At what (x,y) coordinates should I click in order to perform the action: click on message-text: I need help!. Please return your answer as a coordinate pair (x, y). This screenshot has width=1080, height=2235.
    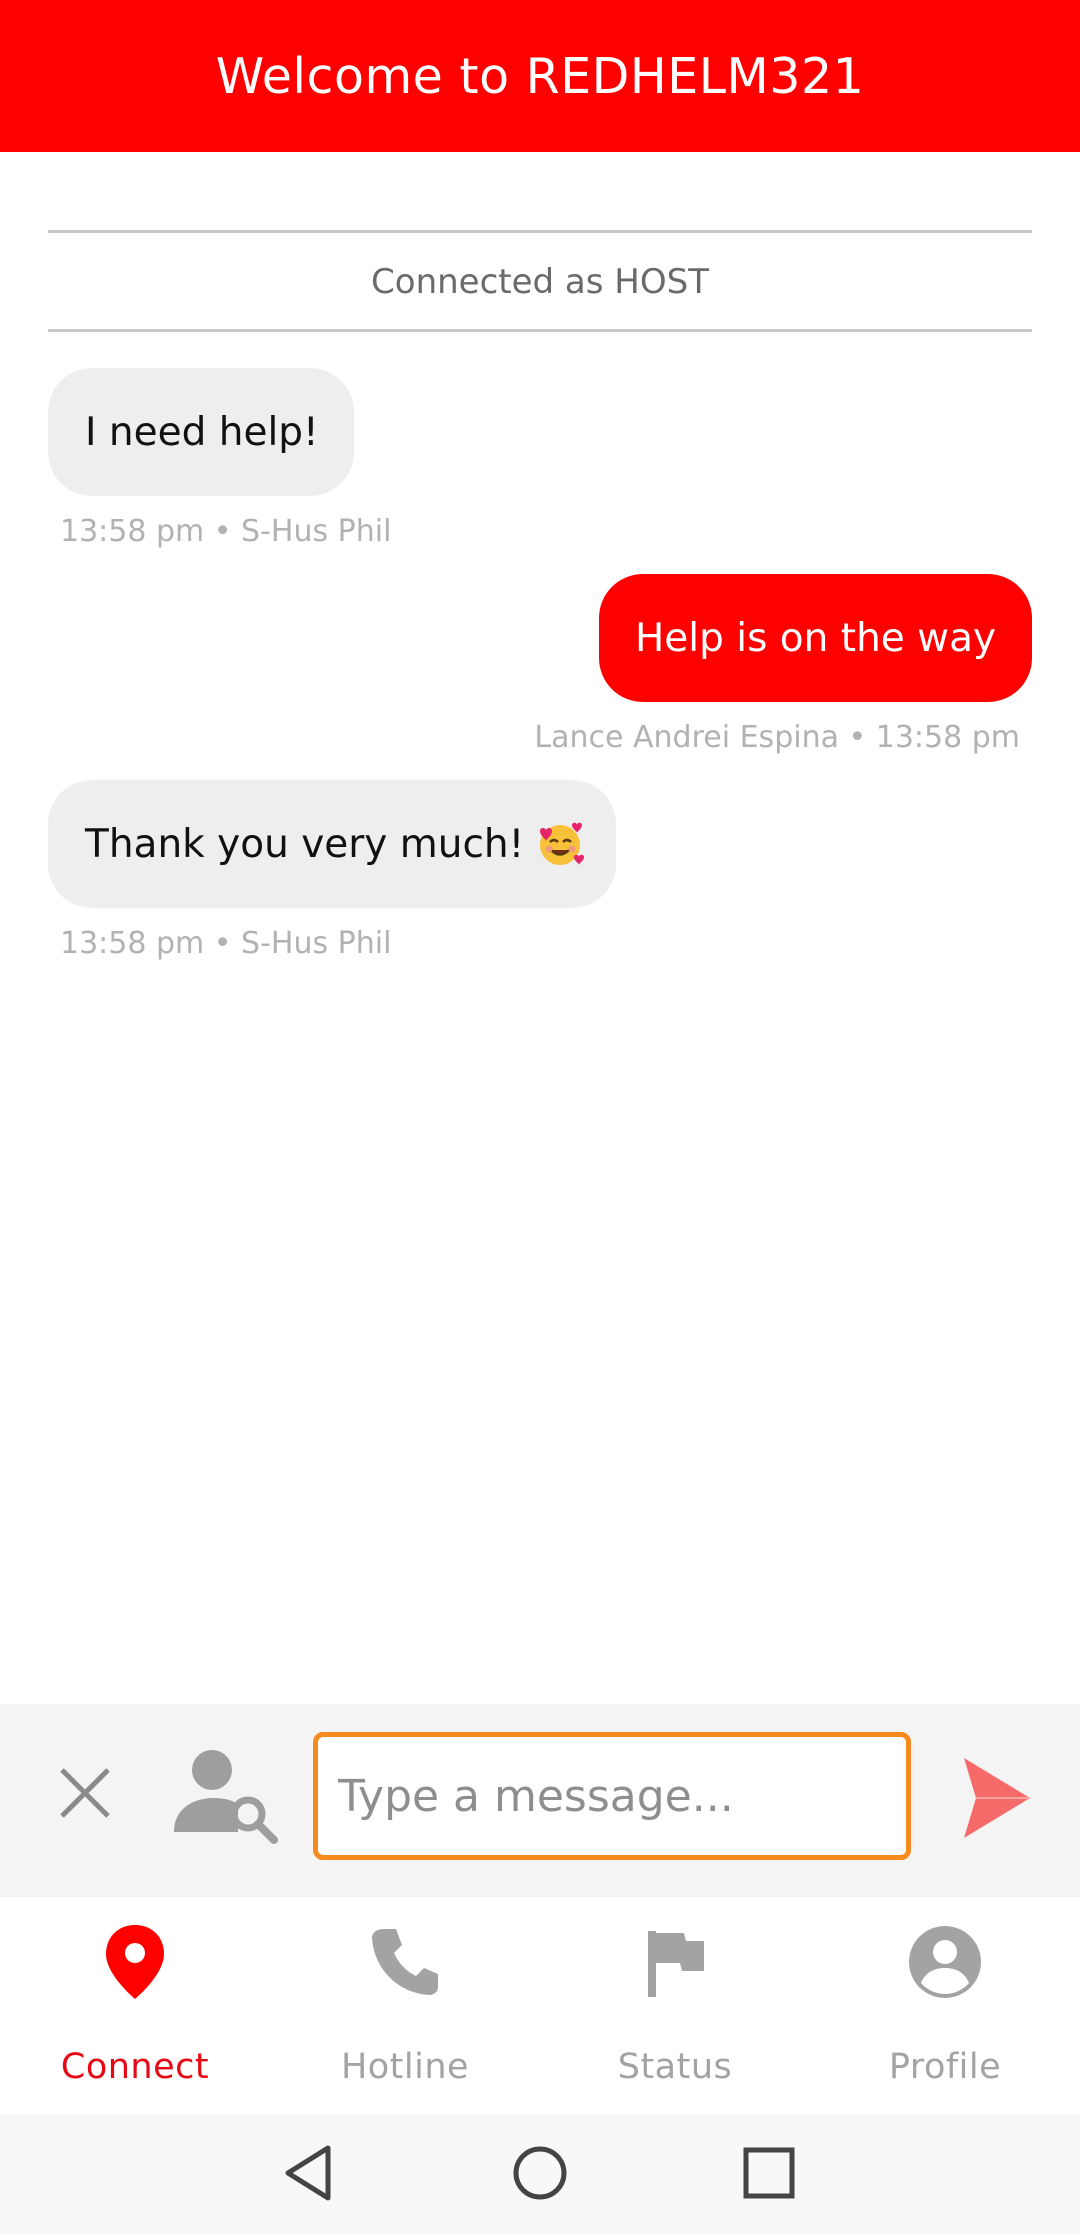
    Looking at the image, I should click on (202, 432).